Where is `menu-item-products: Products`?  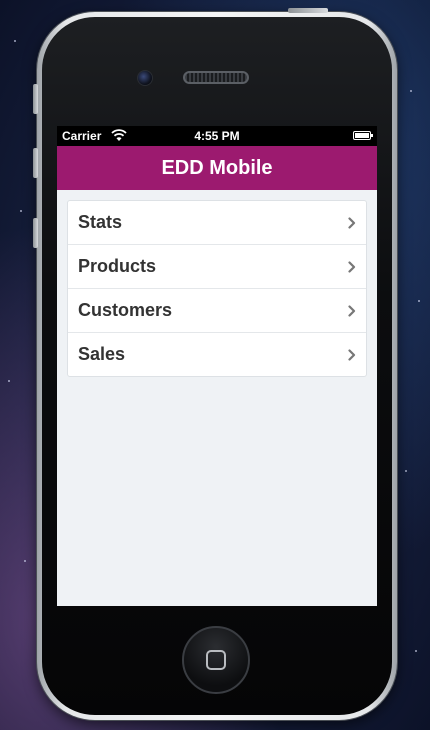
menu-item-products: Products is located at coordinates (217, 267).